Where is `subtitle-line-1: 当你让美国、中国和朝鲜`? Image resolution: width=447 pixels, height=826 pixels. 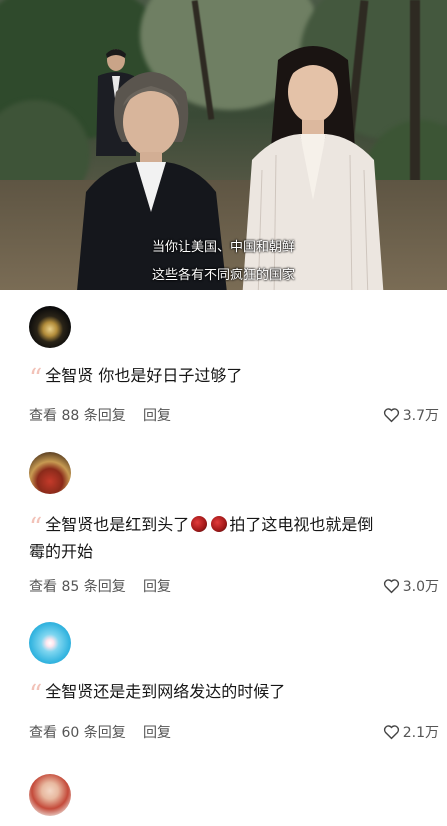 subtitle-line-1: 当你让美国、中国和朝鲜 is located at coordinates (223, 247).